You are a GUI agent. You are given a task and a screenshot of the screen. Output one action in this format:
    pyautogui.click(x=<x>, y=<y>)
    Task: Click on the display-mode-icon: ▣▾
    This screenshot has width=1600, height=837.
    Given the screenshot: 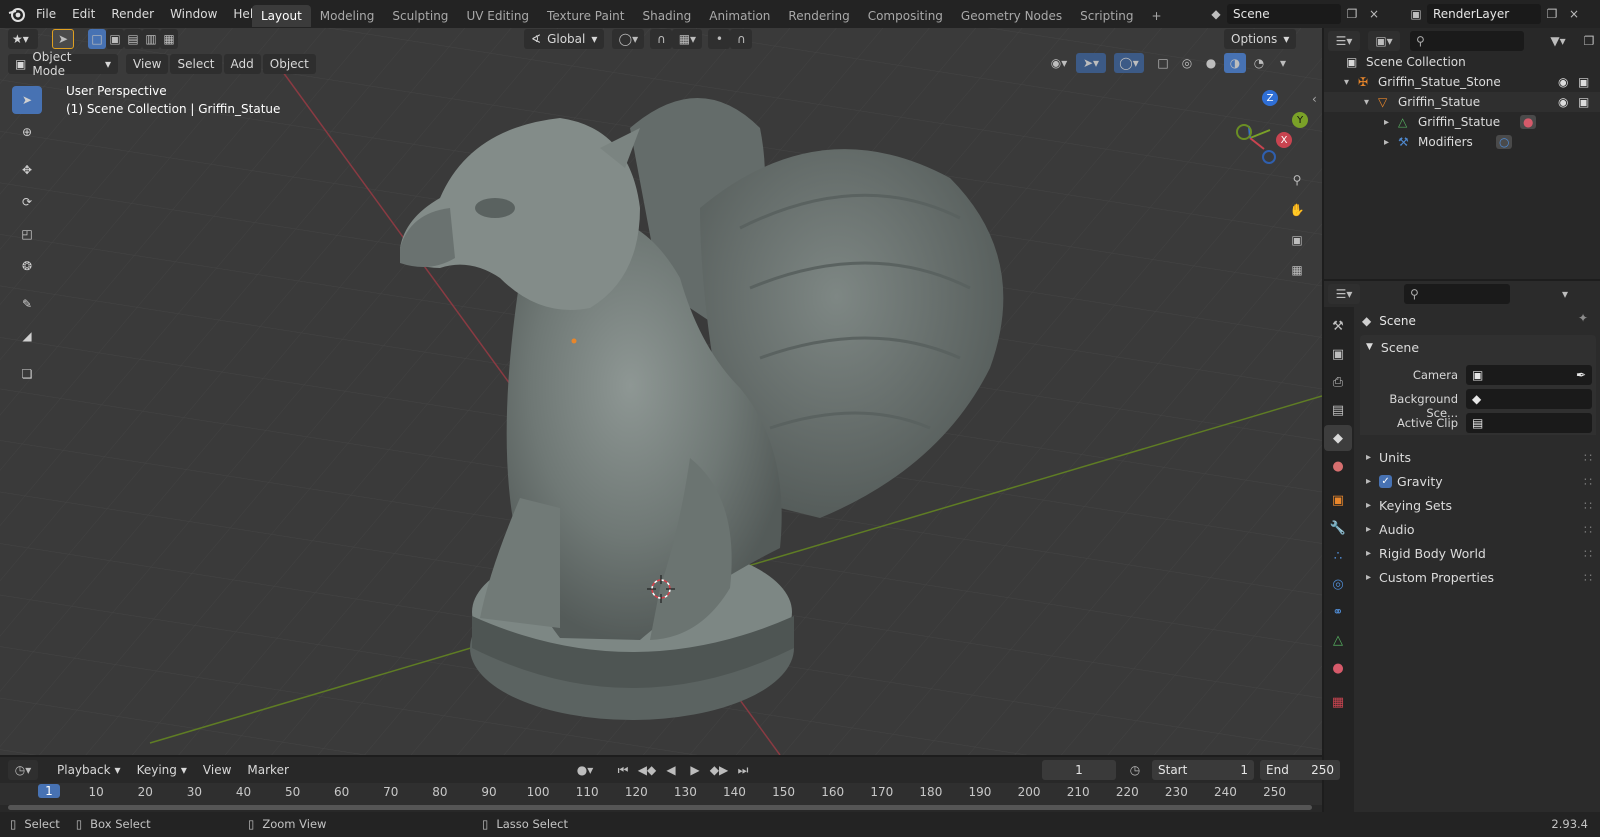 What is the action you would take?
    pyautogui.click(x=1384, y=41)
    